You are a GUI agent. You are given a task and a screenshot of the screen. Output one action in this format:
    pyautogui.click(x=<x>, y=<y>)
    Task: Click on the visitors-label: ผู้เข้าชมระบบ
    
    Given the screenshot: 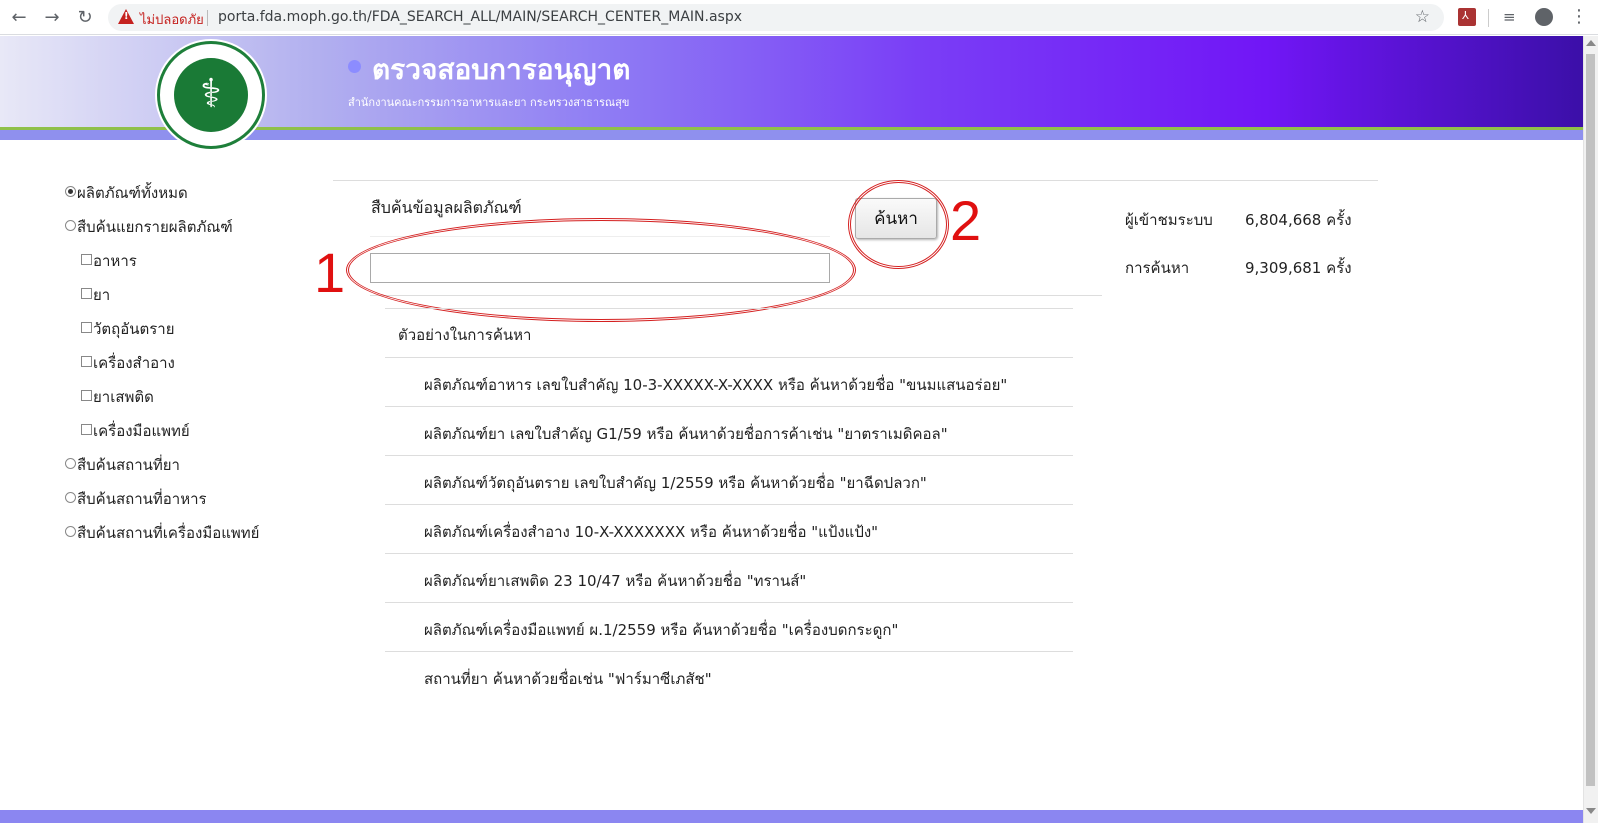 What is the action you would take?
    pyautogui.click(x=1169, y=220)
    